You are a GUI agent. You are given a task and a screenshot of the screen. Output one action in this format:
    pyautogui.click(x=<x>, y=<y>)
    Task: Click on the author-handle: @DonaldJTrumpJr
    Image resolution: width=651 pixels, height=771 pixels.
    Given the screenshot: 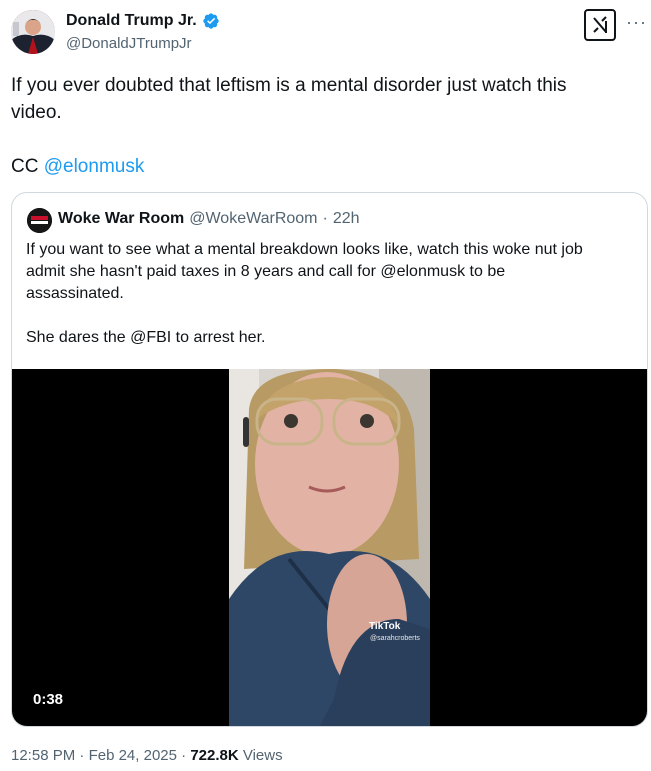 What is the action you would take?
    pyautogui.click(x=129, y=43)
    